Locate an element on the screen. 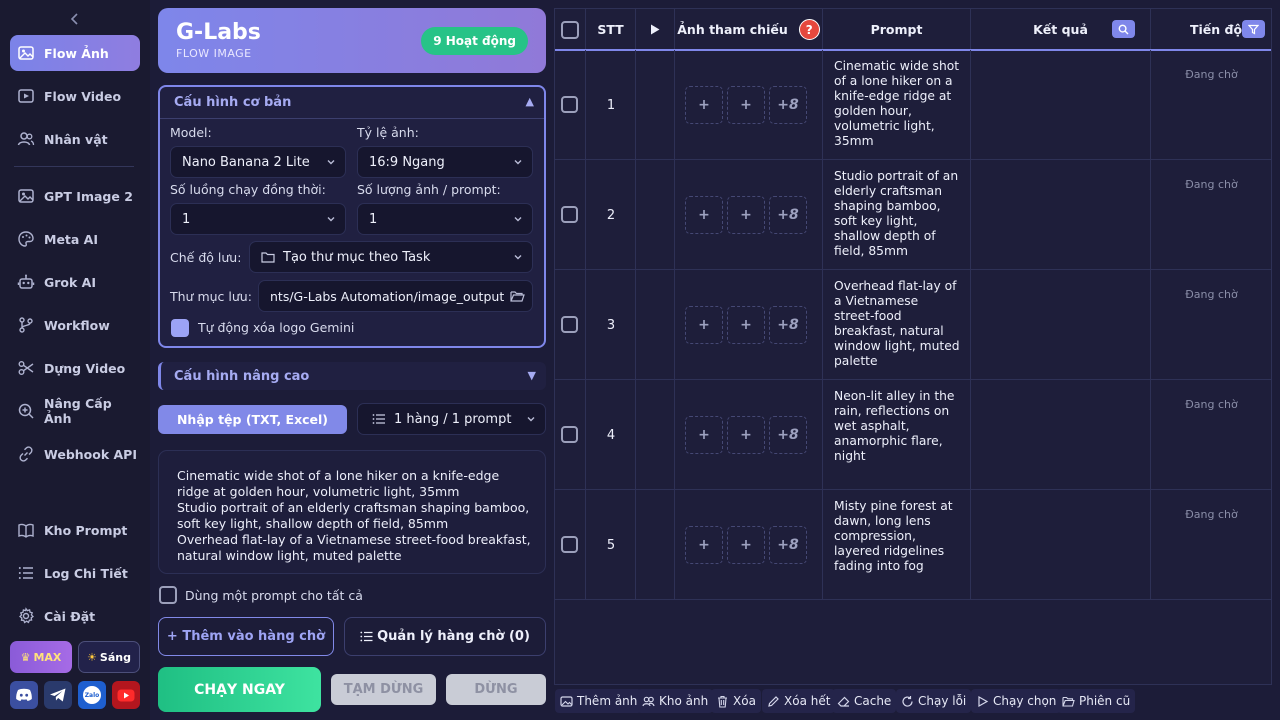 This screenshot has width=1280, height=720. caret-down-icon: ▼ is located at coordinates (532, 375).